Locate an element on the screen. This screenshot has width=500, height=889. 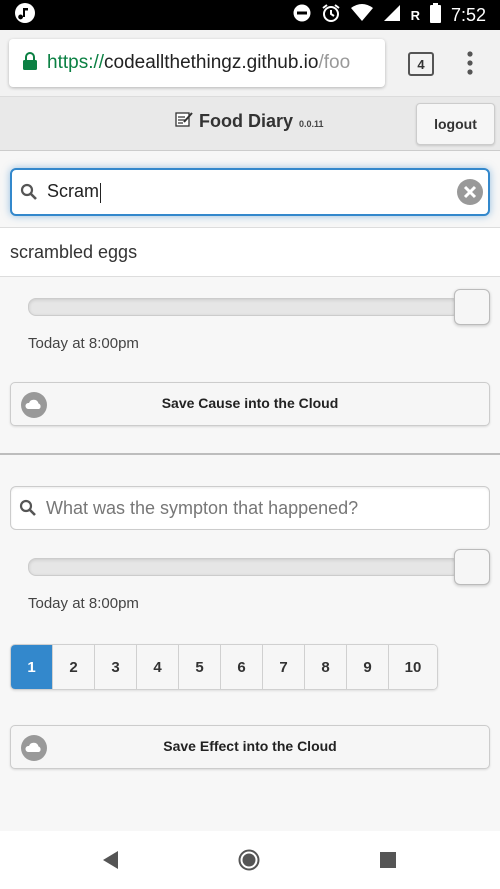
severity-option-6: 6 is located at coordinates (242, 667).